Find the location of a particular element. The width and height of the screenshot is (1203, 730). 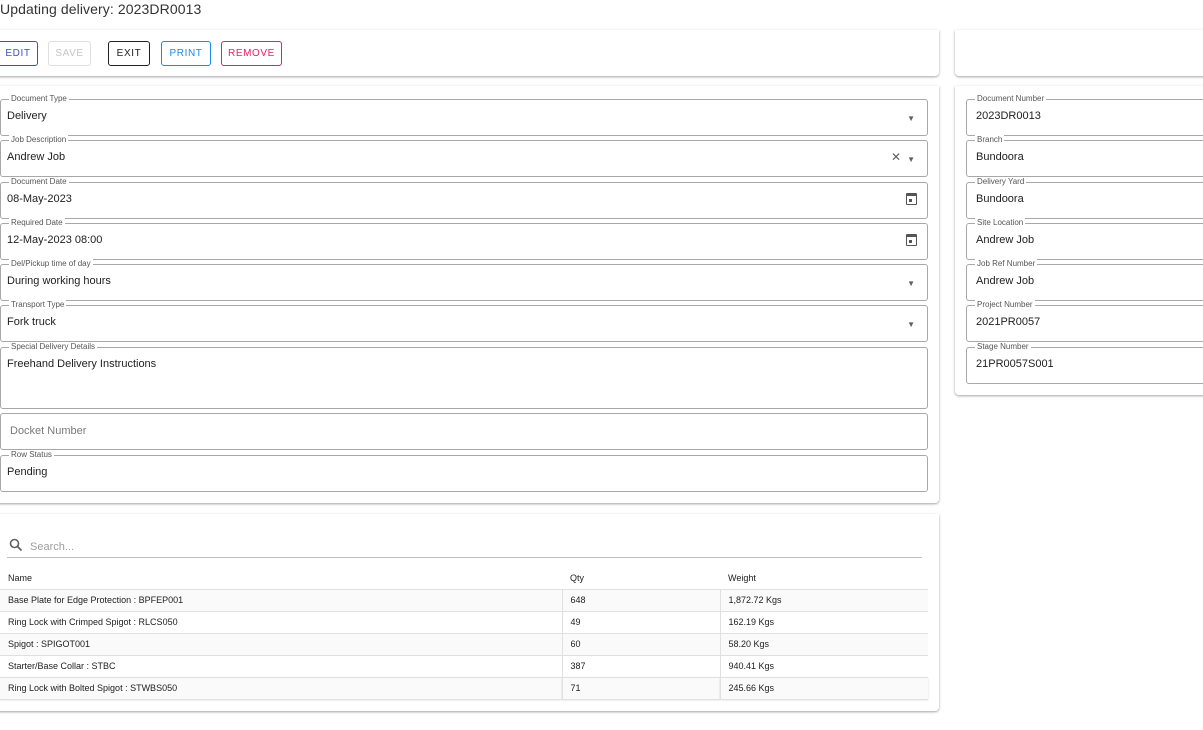

column-header-weight: Weight is located at coordinates (824, 578).